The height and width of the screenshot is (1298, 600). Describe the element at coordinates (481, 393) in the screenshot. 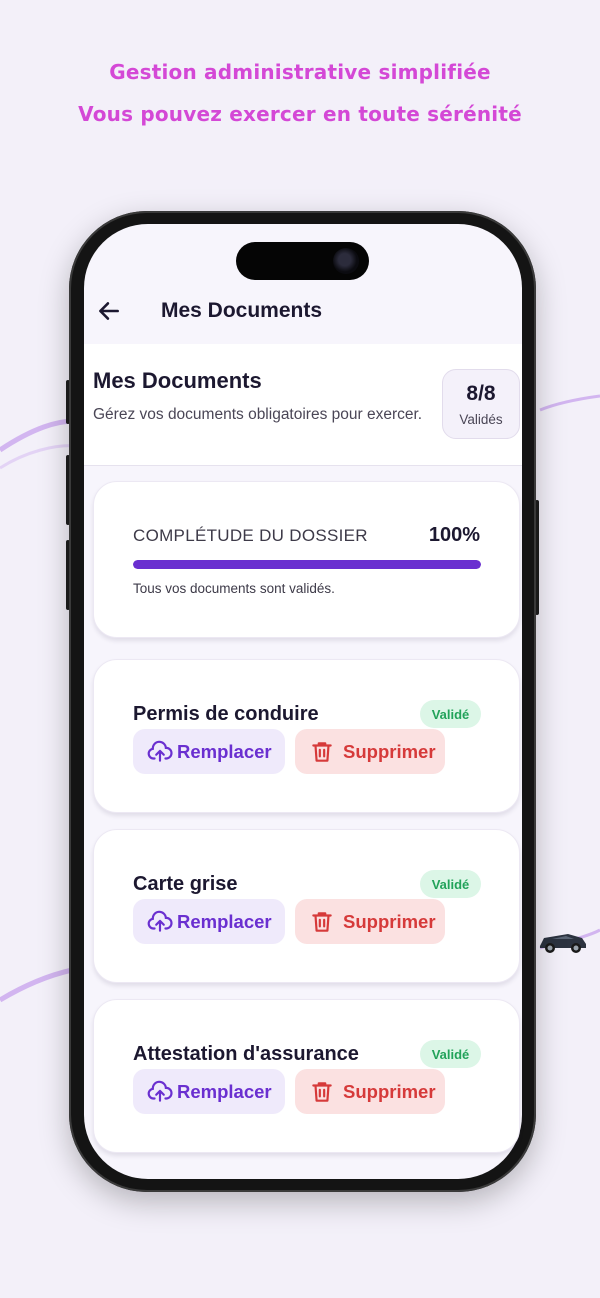

I see `validated-count-value: 8/8` at that location.